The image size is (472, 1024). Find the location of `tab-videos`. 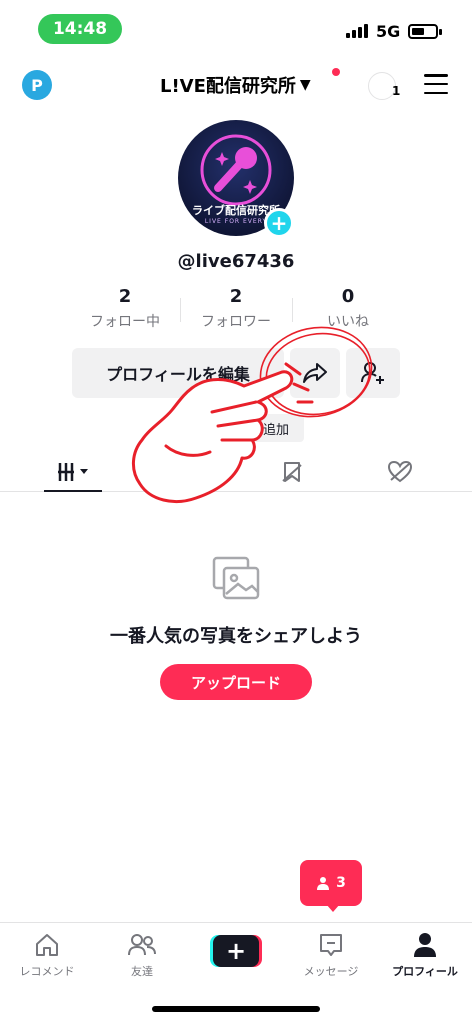

tab-videos is located at coordinates (74, 472).